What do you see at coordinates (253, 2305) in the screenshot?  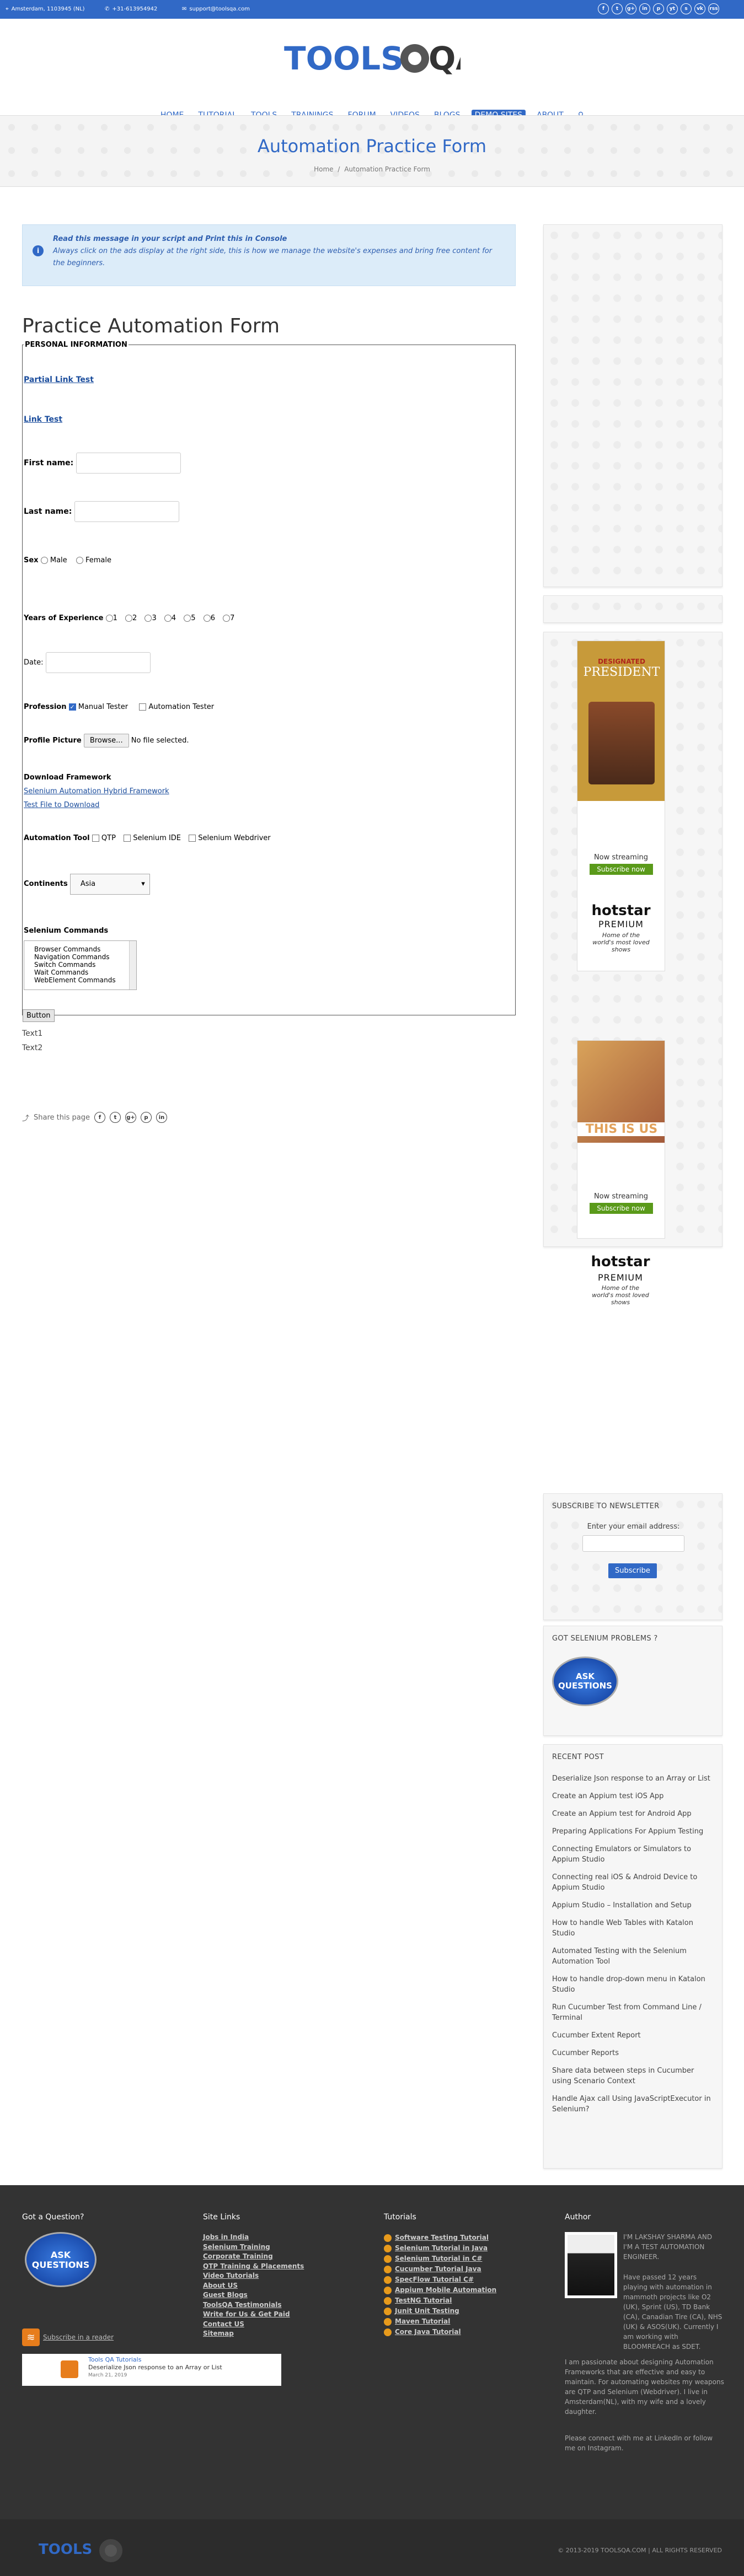 I see `site-link: ToolsQA Testimonials` at bounding box center [253, 2305].